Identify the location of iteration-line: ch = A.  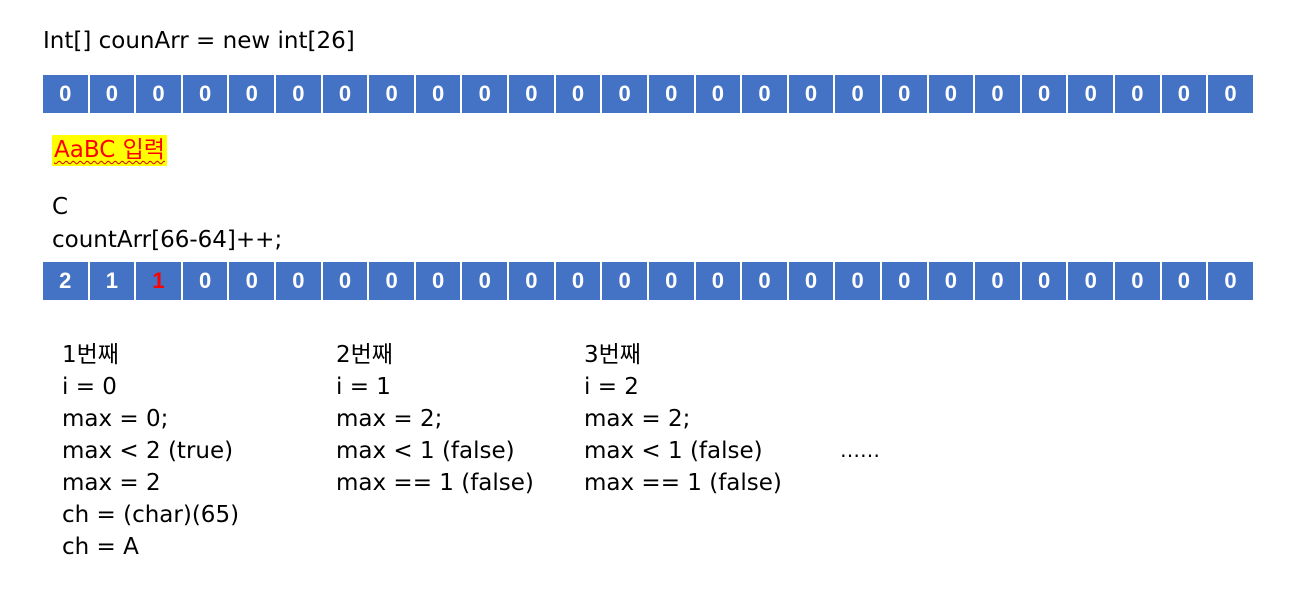
(100, 547).